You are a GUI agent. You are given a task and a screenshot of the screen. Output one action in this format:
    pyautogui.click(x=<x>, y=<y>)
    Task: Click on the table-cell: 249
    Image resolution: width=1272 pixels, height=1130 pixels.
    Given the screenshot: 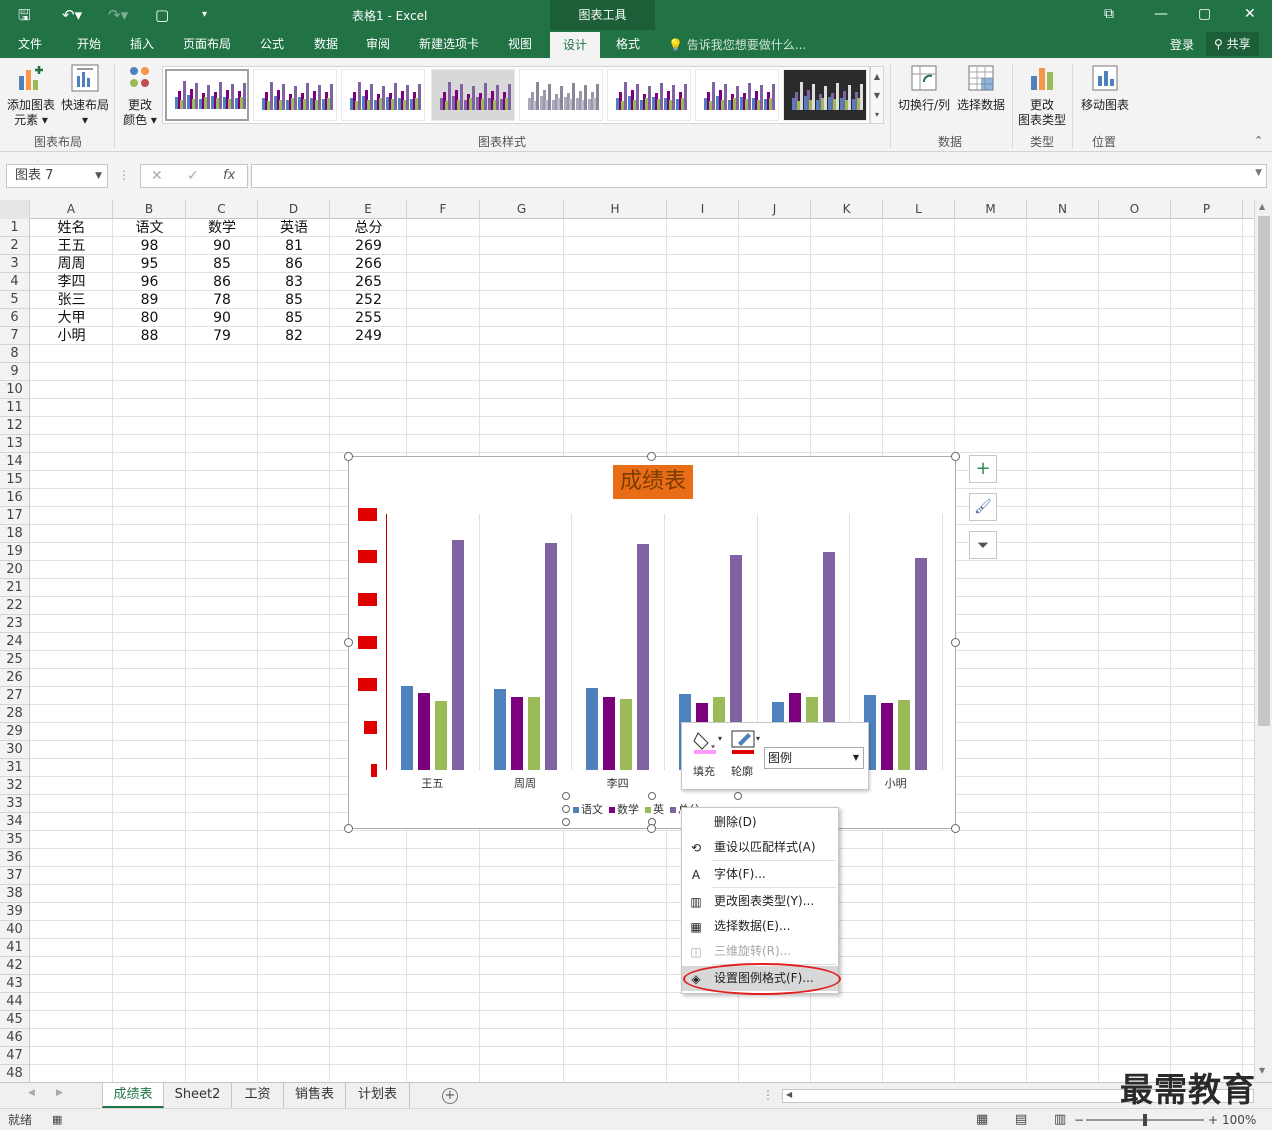 What is the action you would take?
    pyautogui.click(x=368, y=336)
    